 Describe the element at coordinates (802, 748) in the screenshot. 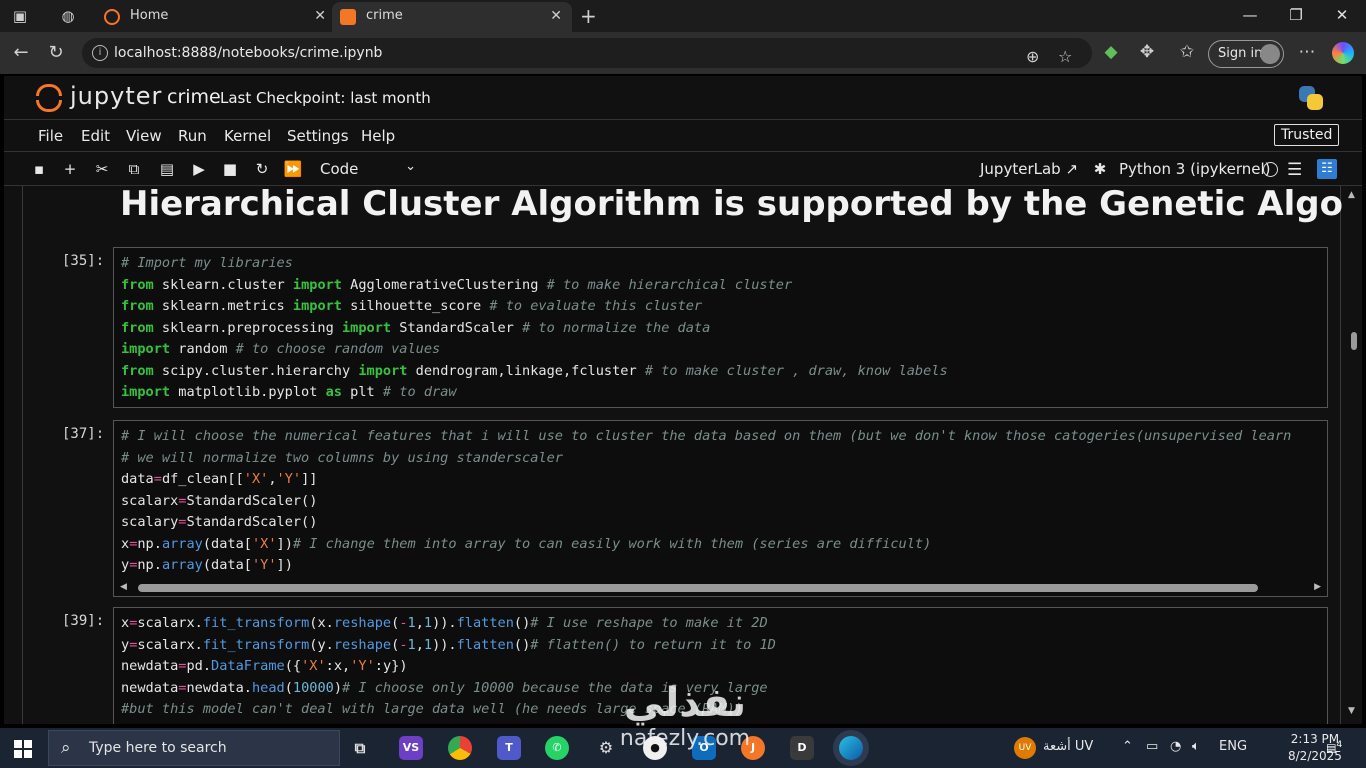

I see `app-d-icon: D` at that location.